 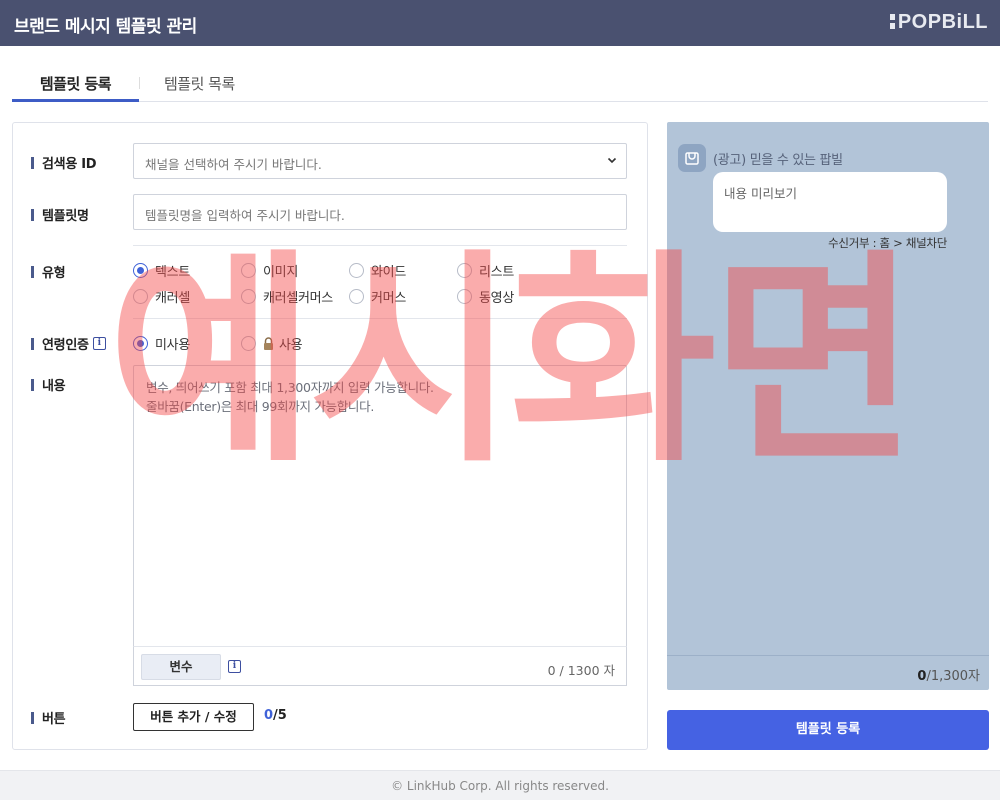 I want to click on age-verify-label-text: 연령인증, so click(x=65, y=345).